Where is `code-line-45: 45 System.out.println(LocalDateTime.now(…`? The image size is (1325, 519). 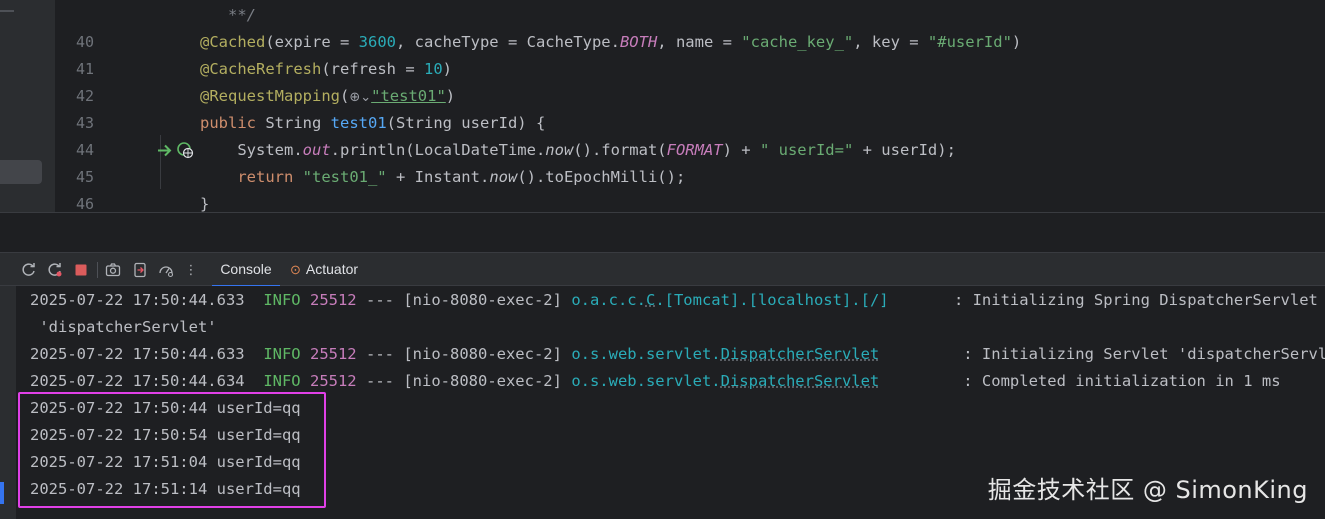 code-line-45: 45 System.out.println(LocalDateTime.now(… is located at coordinates (690, 161).